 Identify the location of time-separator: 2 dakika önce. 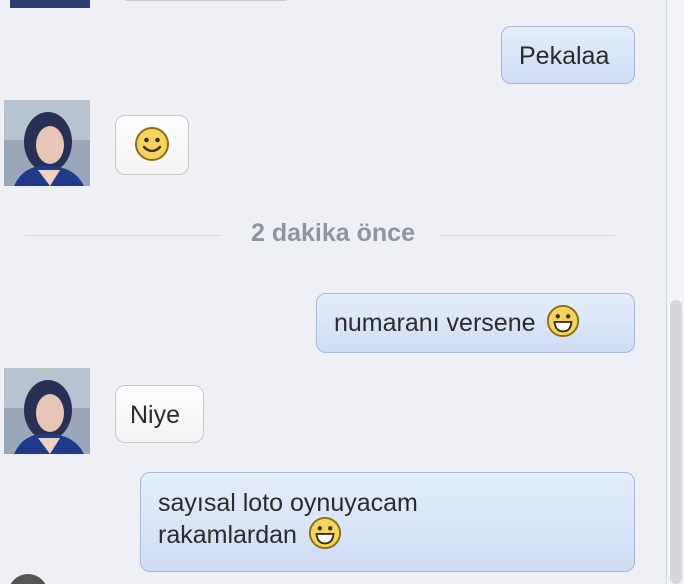
(333, 235).